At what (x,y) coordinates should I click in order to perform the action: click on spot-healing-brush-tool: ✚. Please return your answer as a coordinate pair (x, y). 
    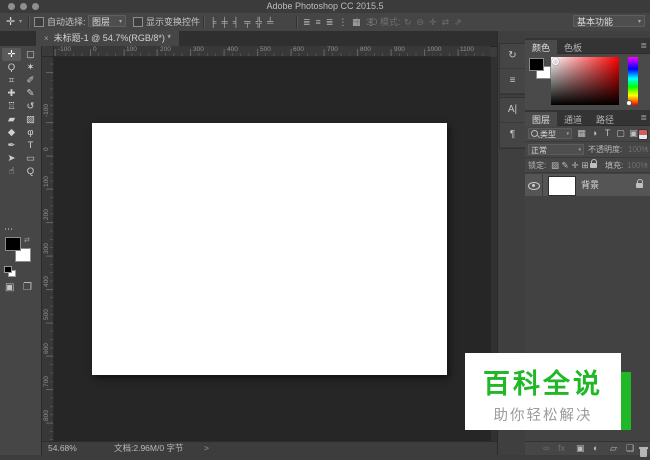
    Looking at the image, I should click on (11, 93).